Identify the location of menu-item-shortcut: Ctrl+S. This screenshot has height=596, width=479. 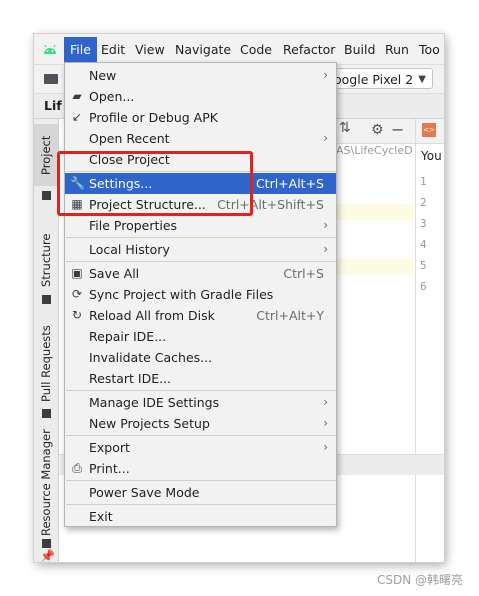
(303, 273).